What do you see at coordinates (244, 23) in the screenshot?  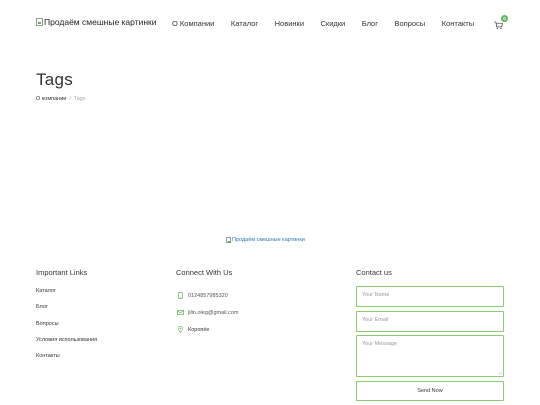 I see `nav-item-catalog: Каталог` at bounding box center [244, 23].